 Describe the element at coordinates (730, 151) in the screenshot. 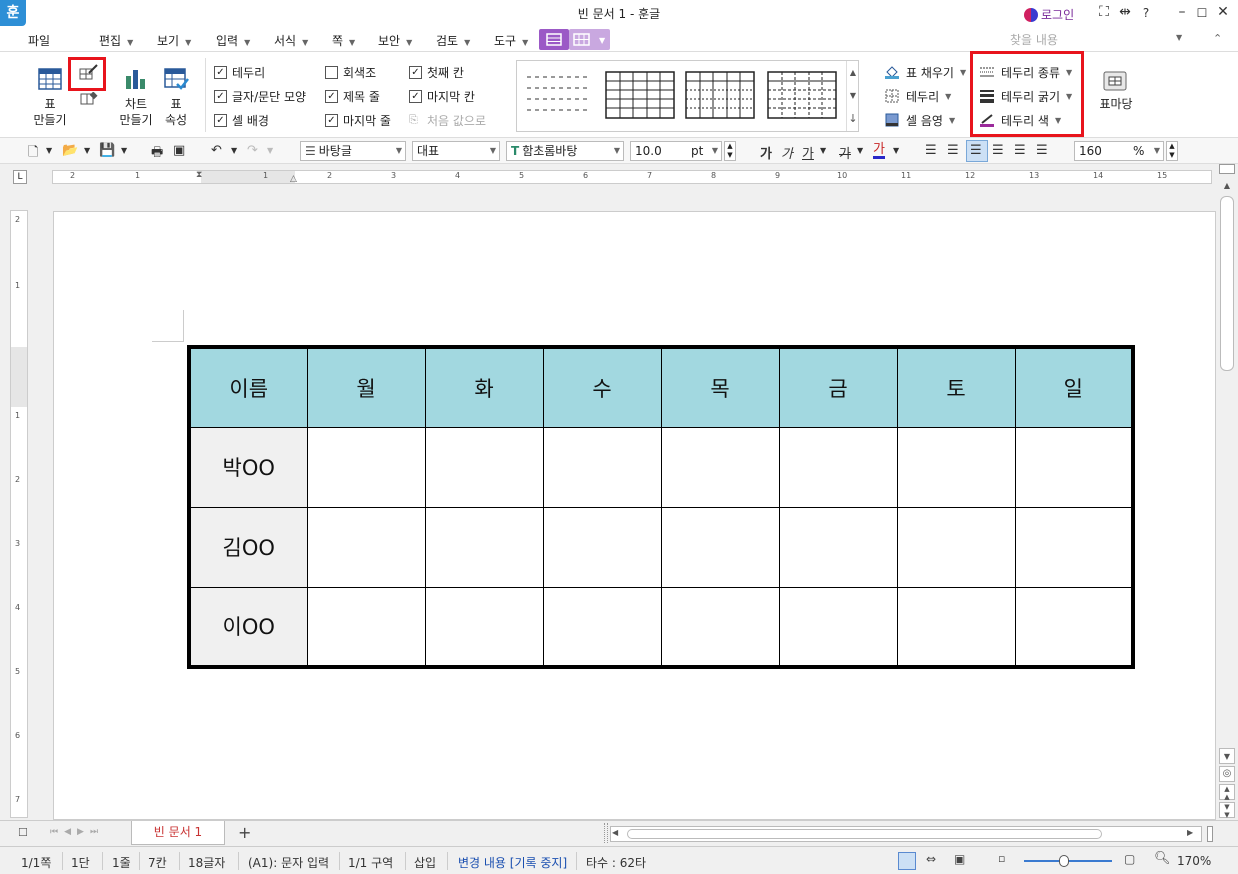

I see `font-size-spinner: ▲ ▼` at that location.